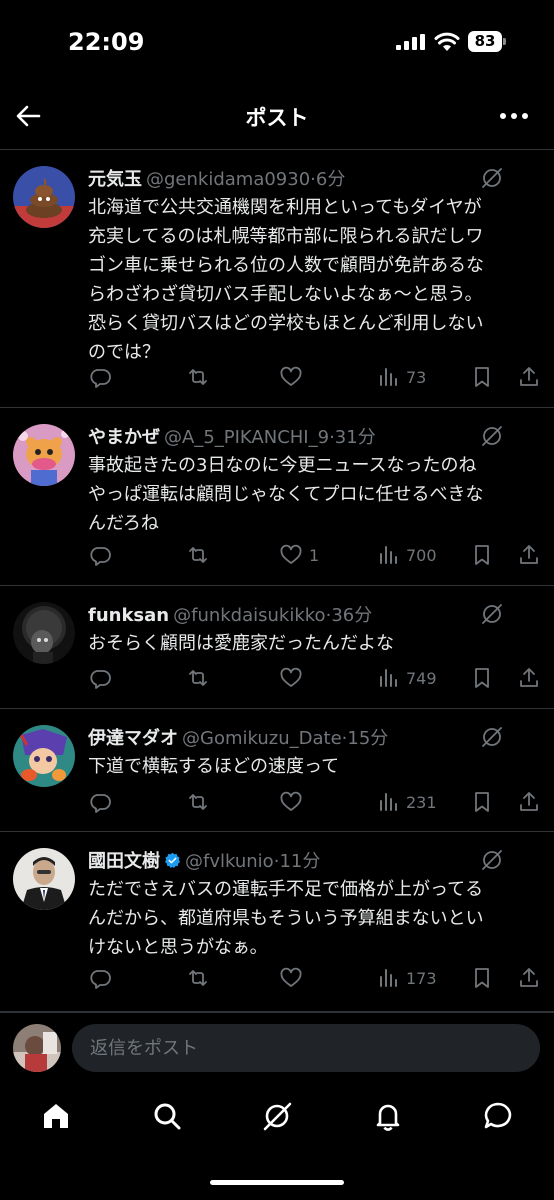  I want to click on search-icon, so click(167, 1116).